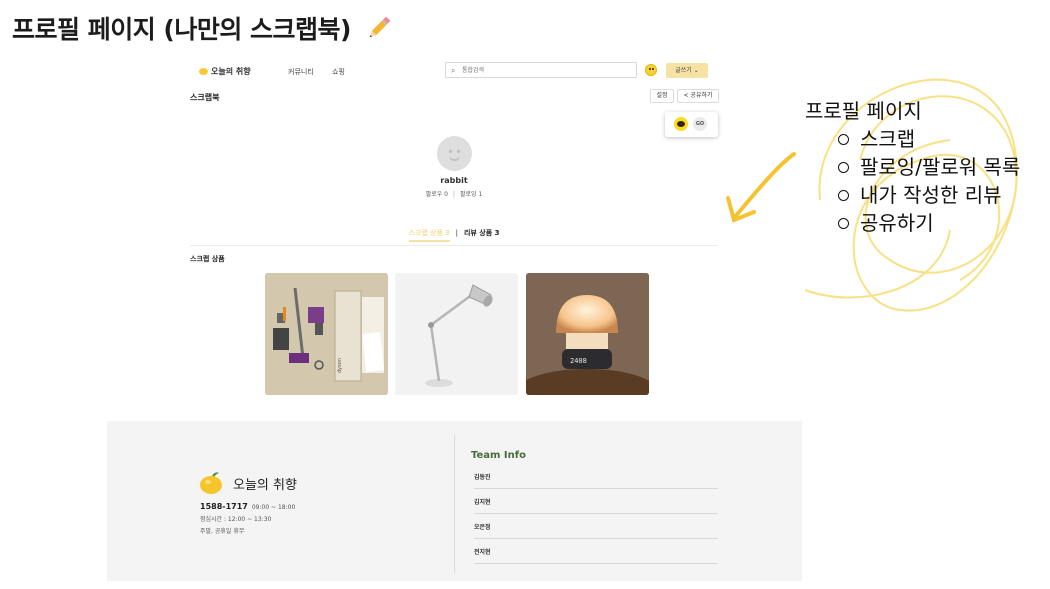 This screenshot has height=589, width=1050. What do you see at coordinates (231, 71) in the screenshot?
I see `site-logo-text: 오늘의 취향` at bounding box center [231, 71].